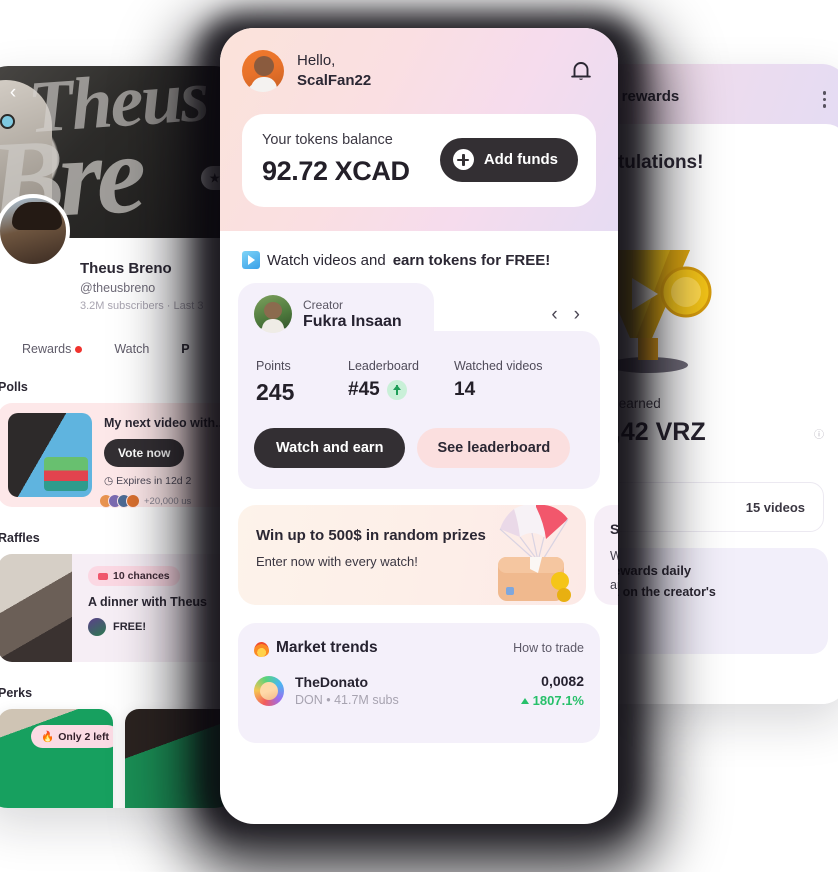 This screenshot has width=838, height=872. Describe the element at coordinates (302, 382) in the screenshot. I see `stat-points: Points 245` at that location.